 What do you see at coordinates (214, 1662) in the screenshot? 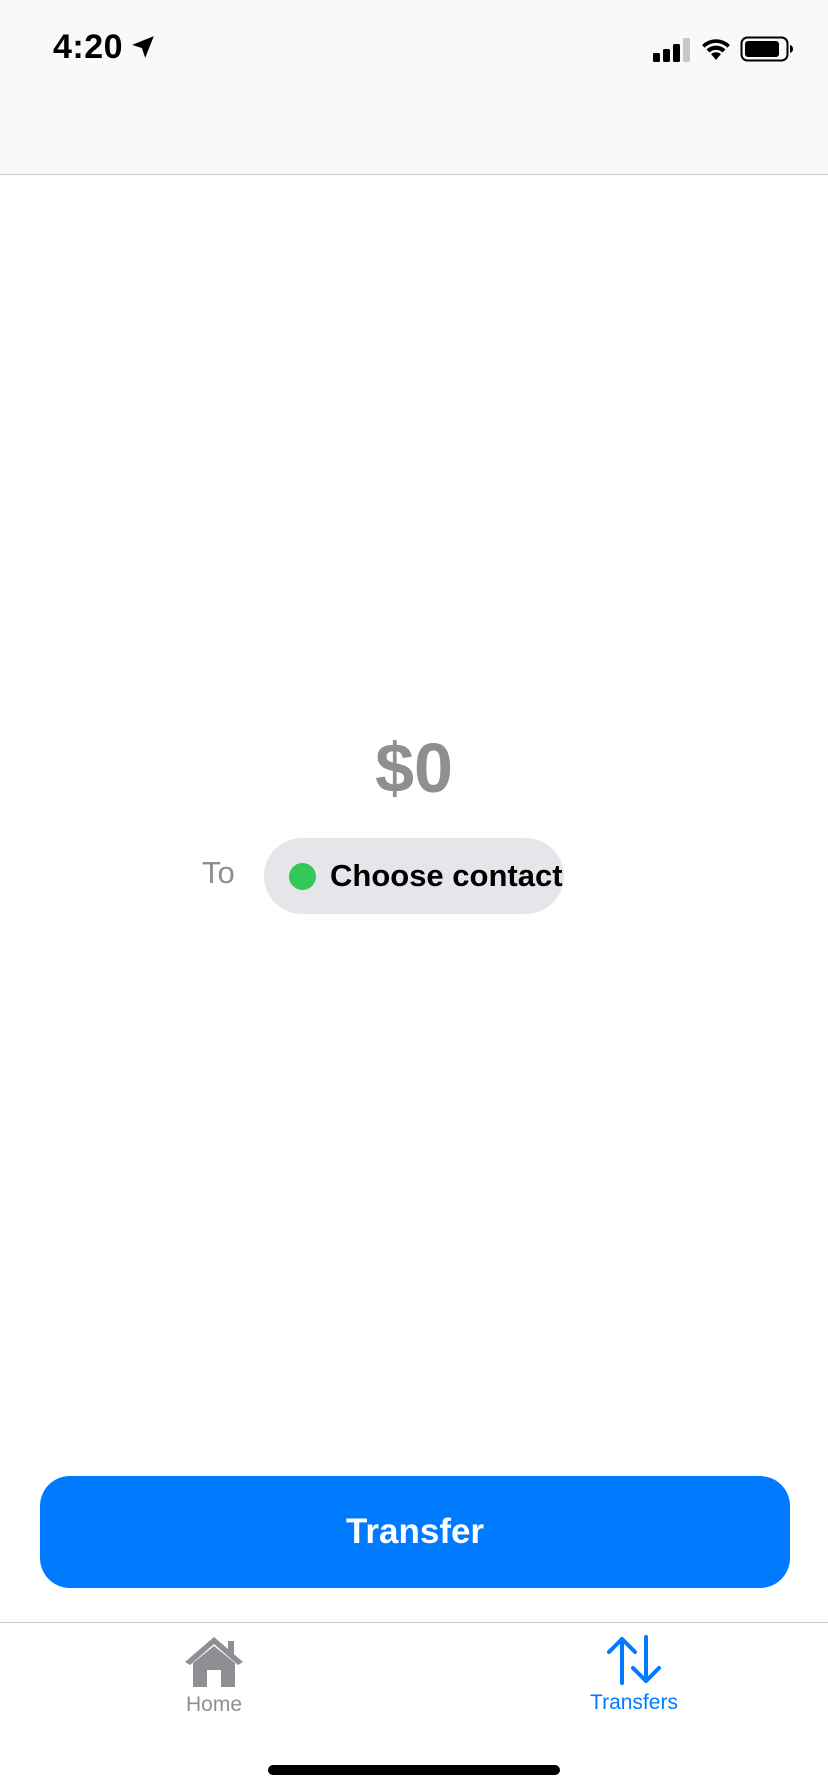
I see `house-icon` at bounding box center [214, 1662].